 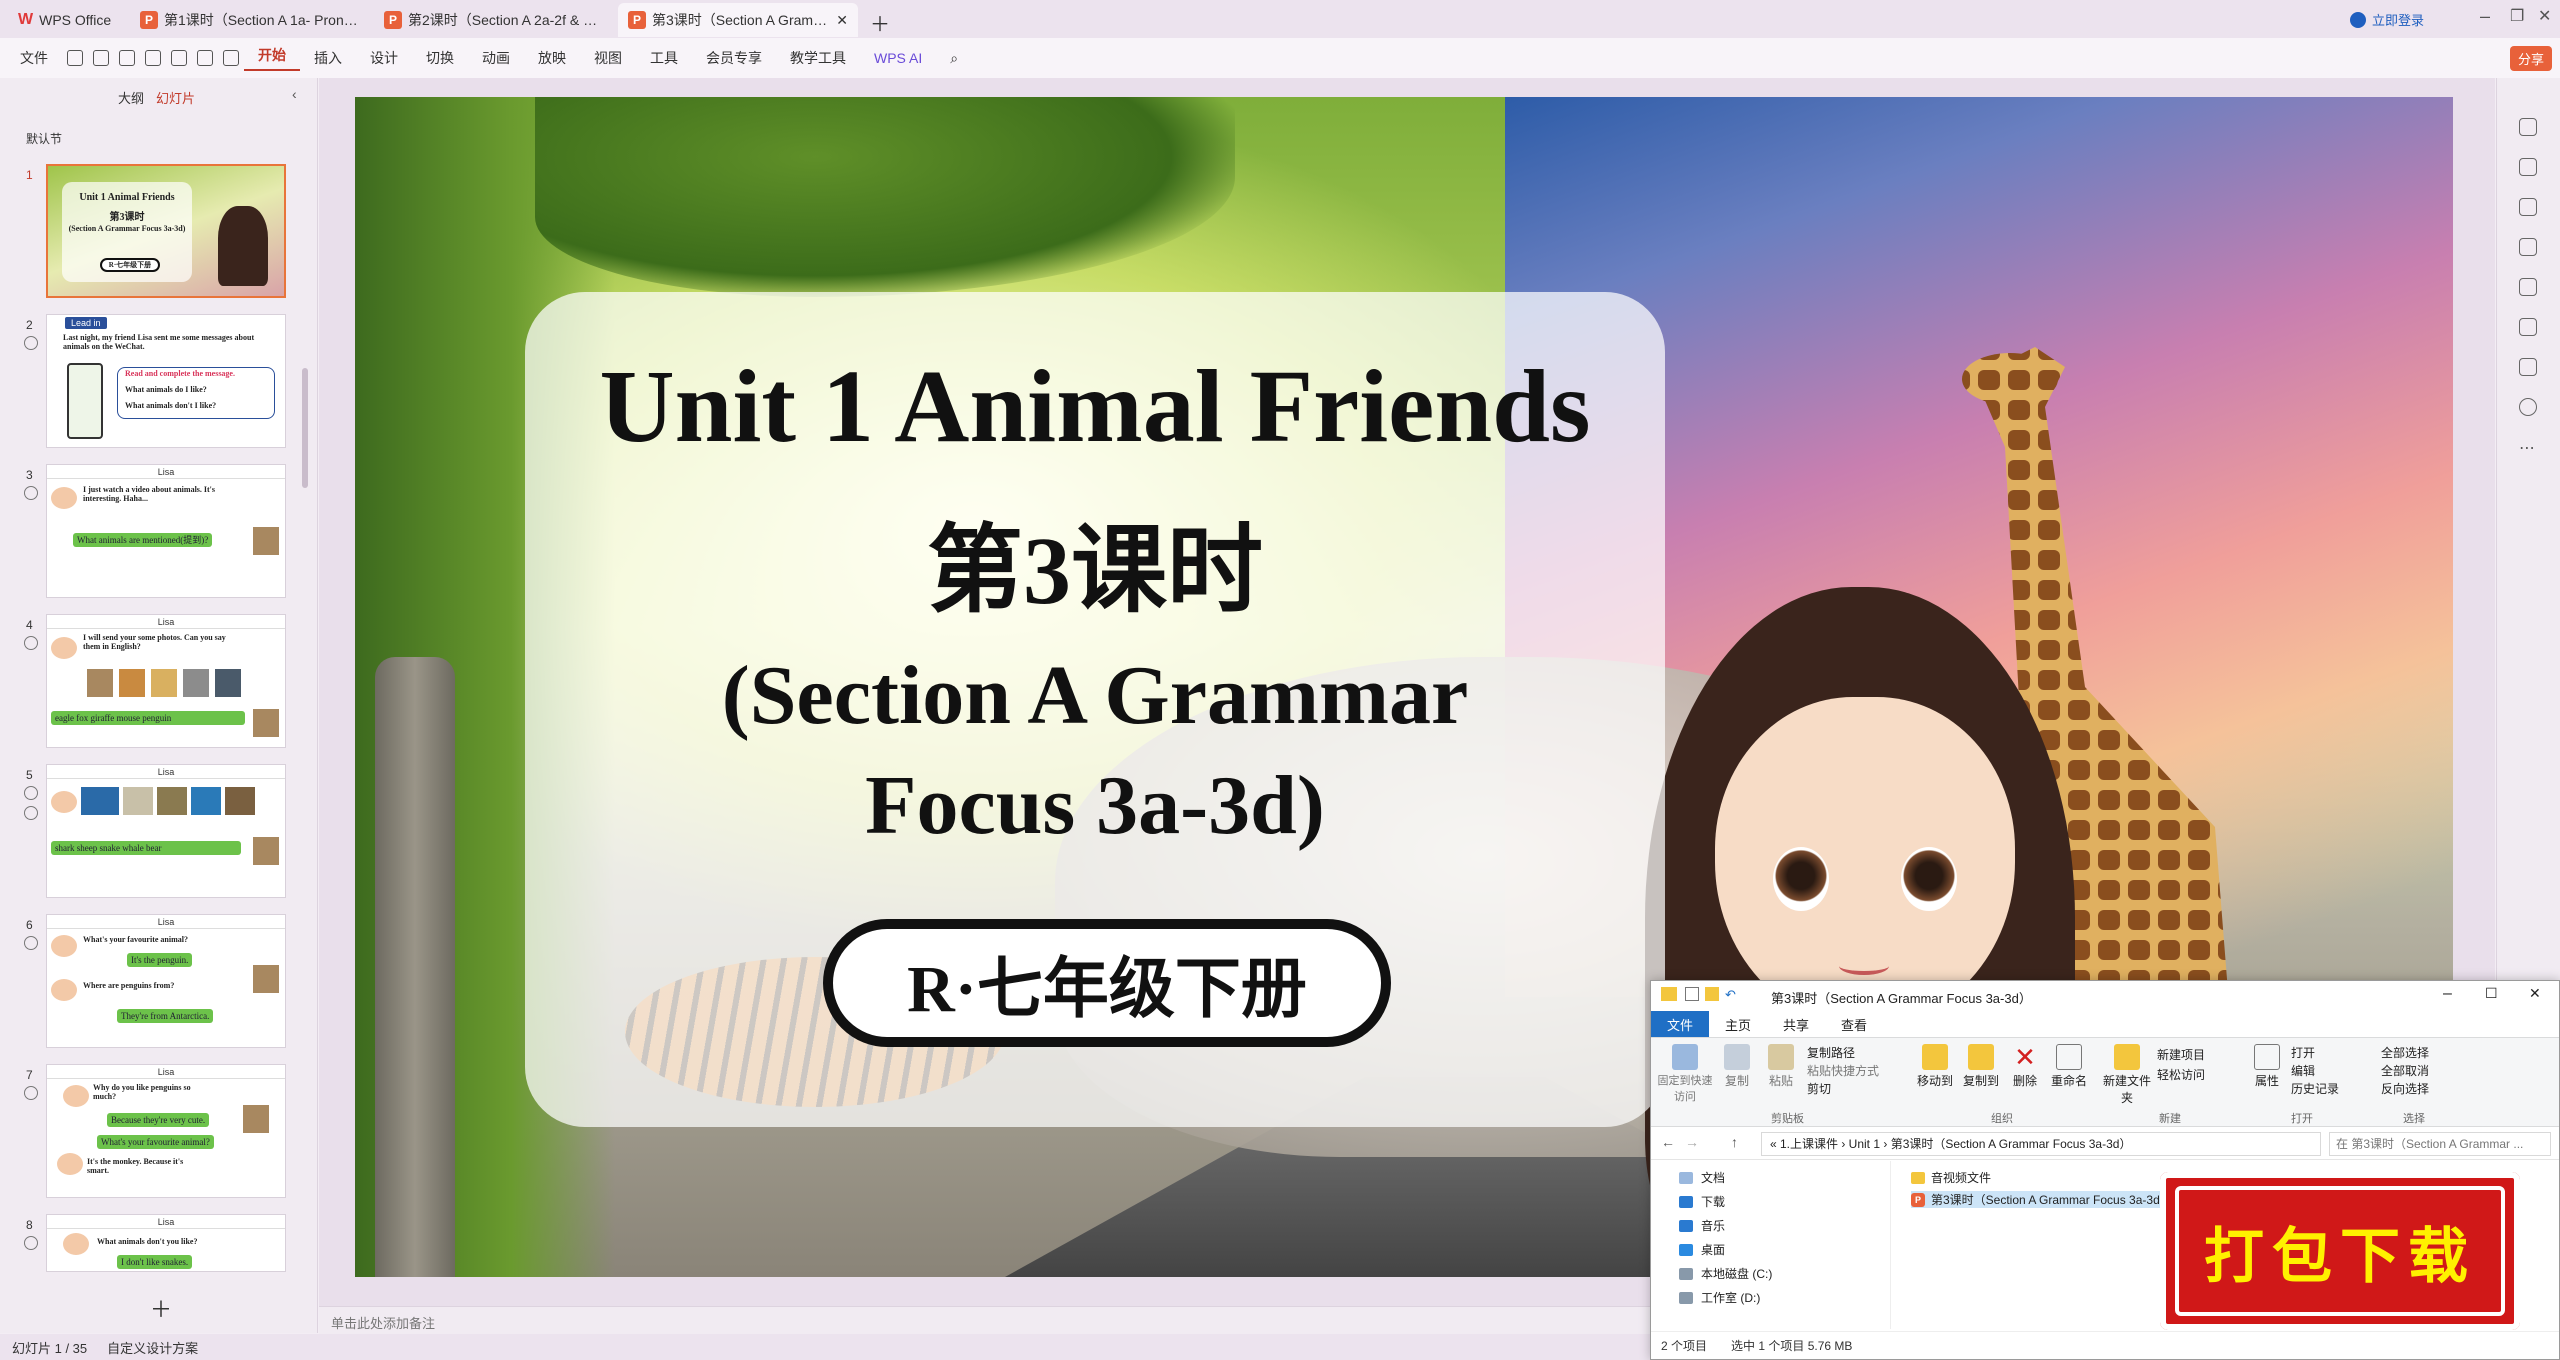 I want to click on maximize-icon: ☐, so click(x=2491, y=993).